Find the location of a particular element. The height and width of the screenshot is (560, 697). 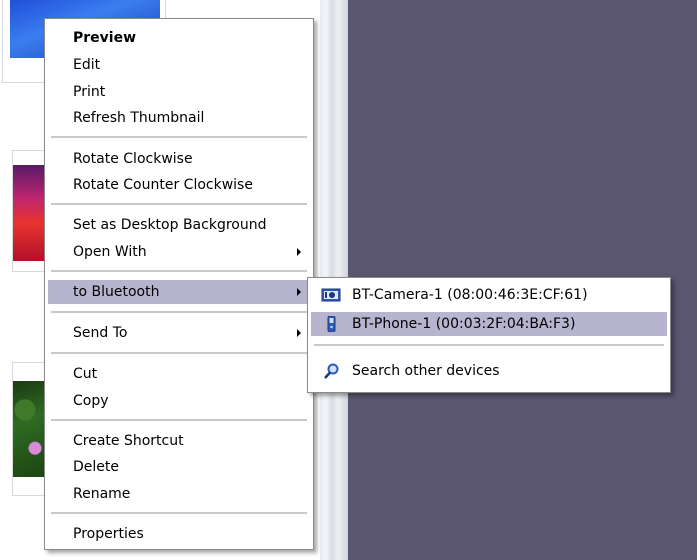

menu-item-label: Open With is located at coordinates (110, 252).